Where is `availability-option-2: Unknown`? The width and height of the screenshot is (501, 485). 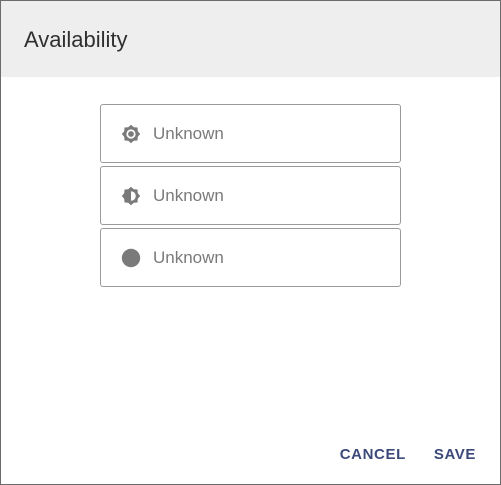
availability-option-2: Unknown is located at coordinates (250, 195).